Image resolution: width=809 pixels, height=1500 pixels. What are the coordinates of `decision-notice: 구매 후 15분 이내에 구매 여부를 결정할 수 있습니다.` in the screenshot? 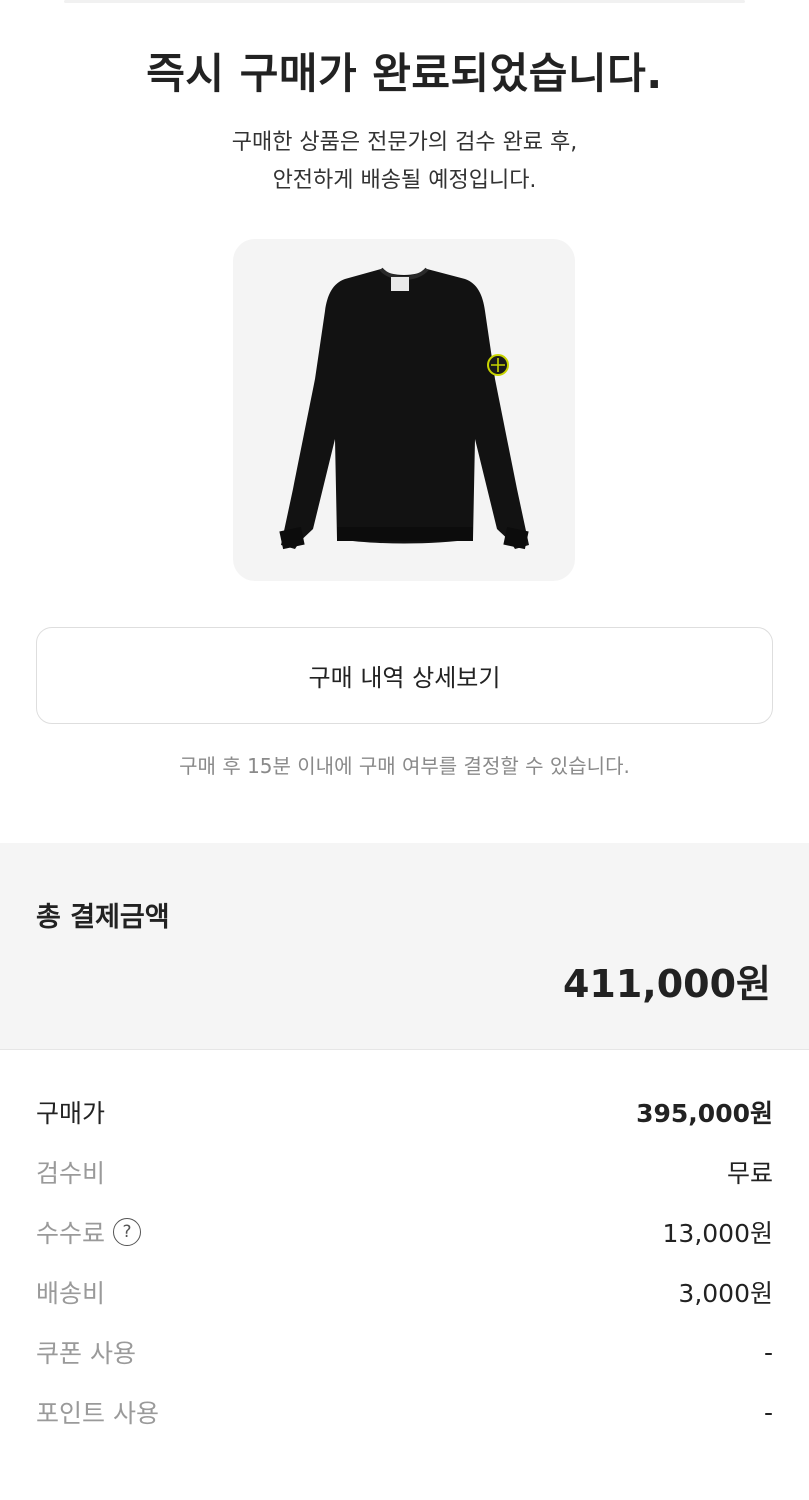 It's located at (404, 766).